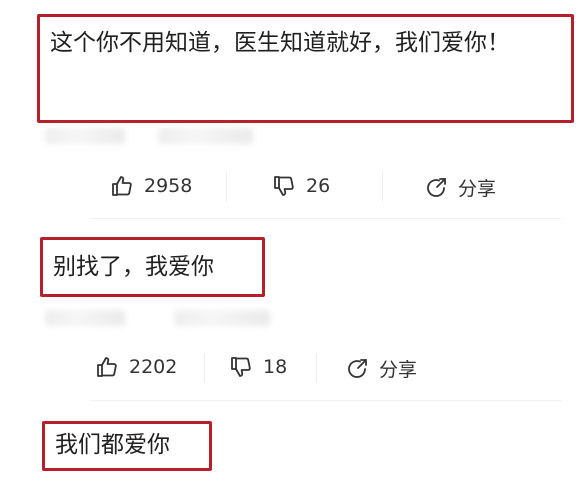 The width and height of the screenshot is (582, 480). Describe the element at coordinates (152, 267) in the screenshot. I see `comment-text-2: 别找了，我爱你` at that location.